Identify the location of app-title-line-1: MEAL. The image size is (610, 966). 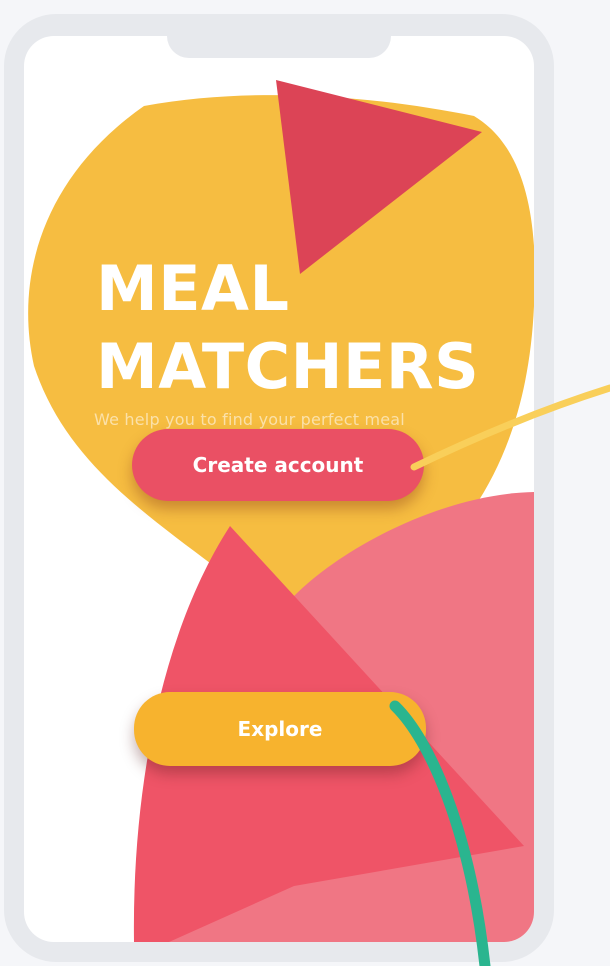
(193, 288).